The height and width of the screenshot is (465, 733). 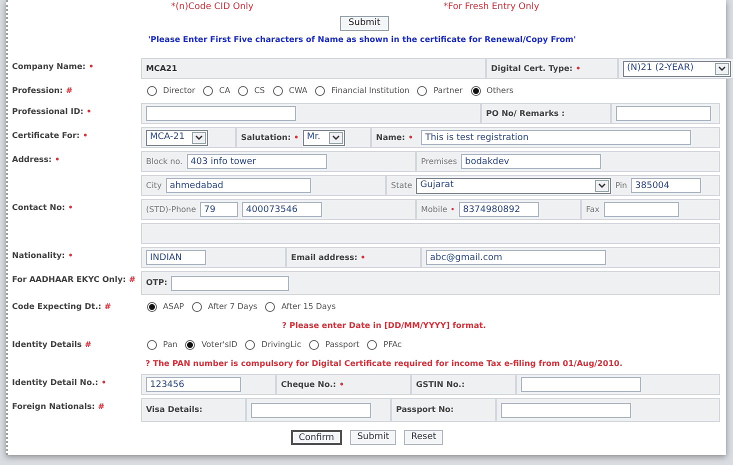 What do you see at coordinates (323, 138) in the screenshot?
I see `dropdown: Mr.` at bounding box center [323, 138].